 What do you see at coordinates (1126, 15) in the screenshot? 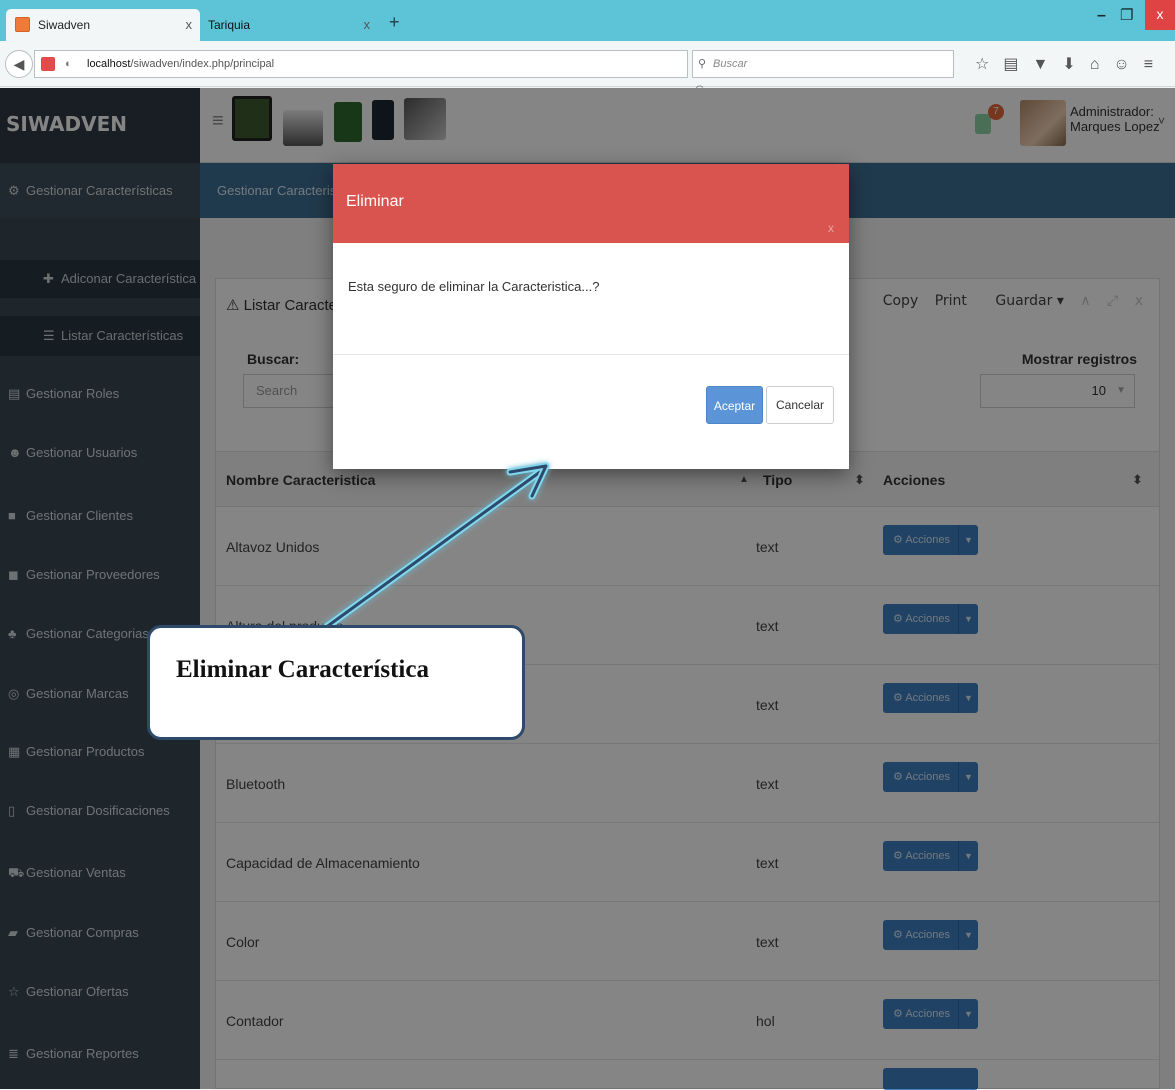
I see `window-restore-icon: ❐` at bounding box center [1126, 15].